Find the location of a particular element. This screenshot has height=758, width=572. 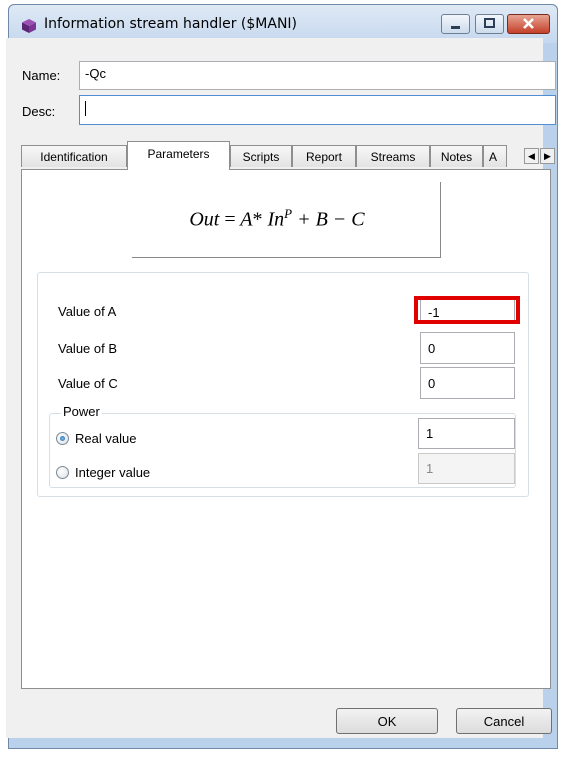

formula-rest: + B − C is located at coordinates (331, 219).